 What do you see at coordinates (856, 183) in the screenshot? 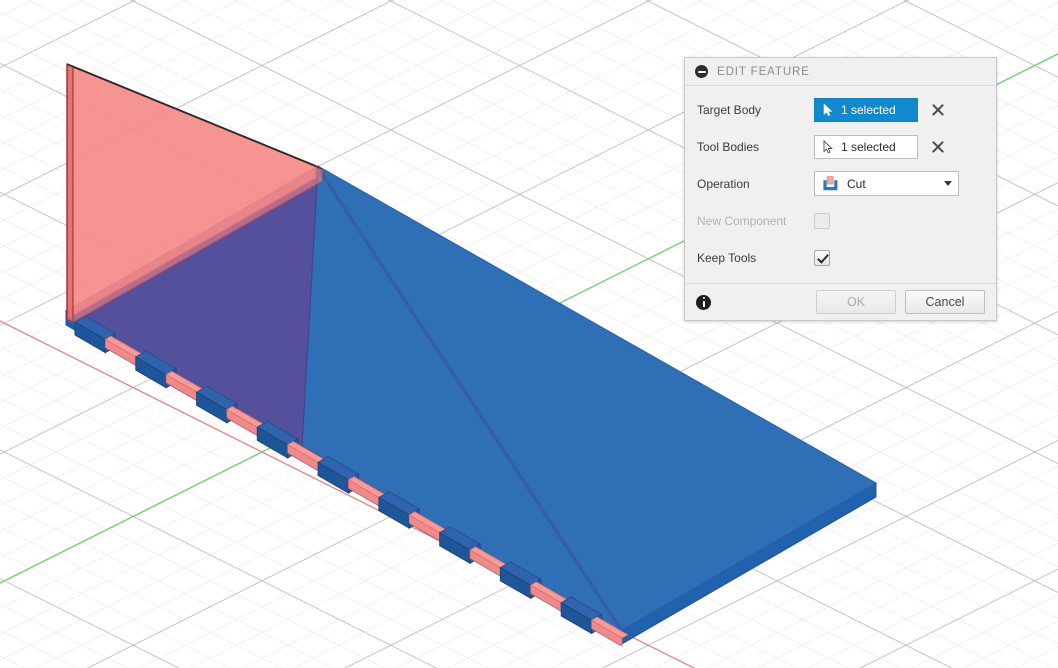
I see `operation-value: Cut` at bounding box center [856, 183].